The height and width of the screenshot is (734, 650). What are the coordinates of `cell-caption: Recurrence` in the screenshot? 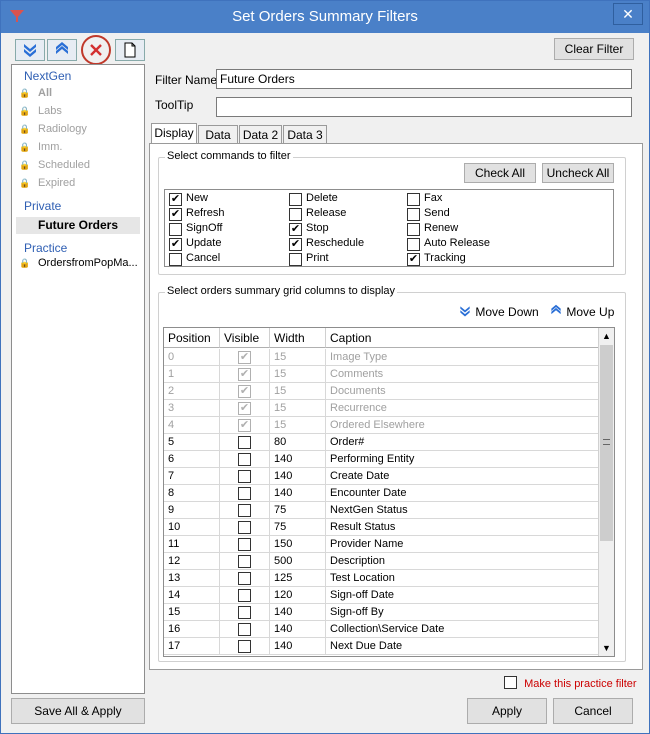 It's located at (463, 408).